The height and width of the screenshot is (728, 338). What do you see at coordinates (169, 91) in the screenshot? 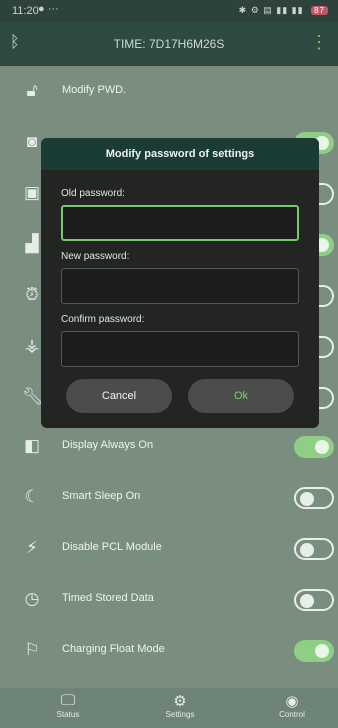
I see `settings-row-modify-pwd: 🔓︎ Modify PWD.` at bounding box center [169, 91].